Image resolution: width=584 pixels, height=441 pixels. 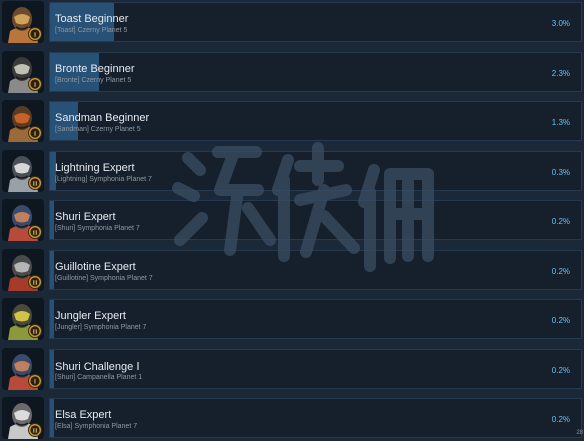 I want to click on achievement-description: [Jungler] Symphonia Planet 7, so click(x=101, y=327).